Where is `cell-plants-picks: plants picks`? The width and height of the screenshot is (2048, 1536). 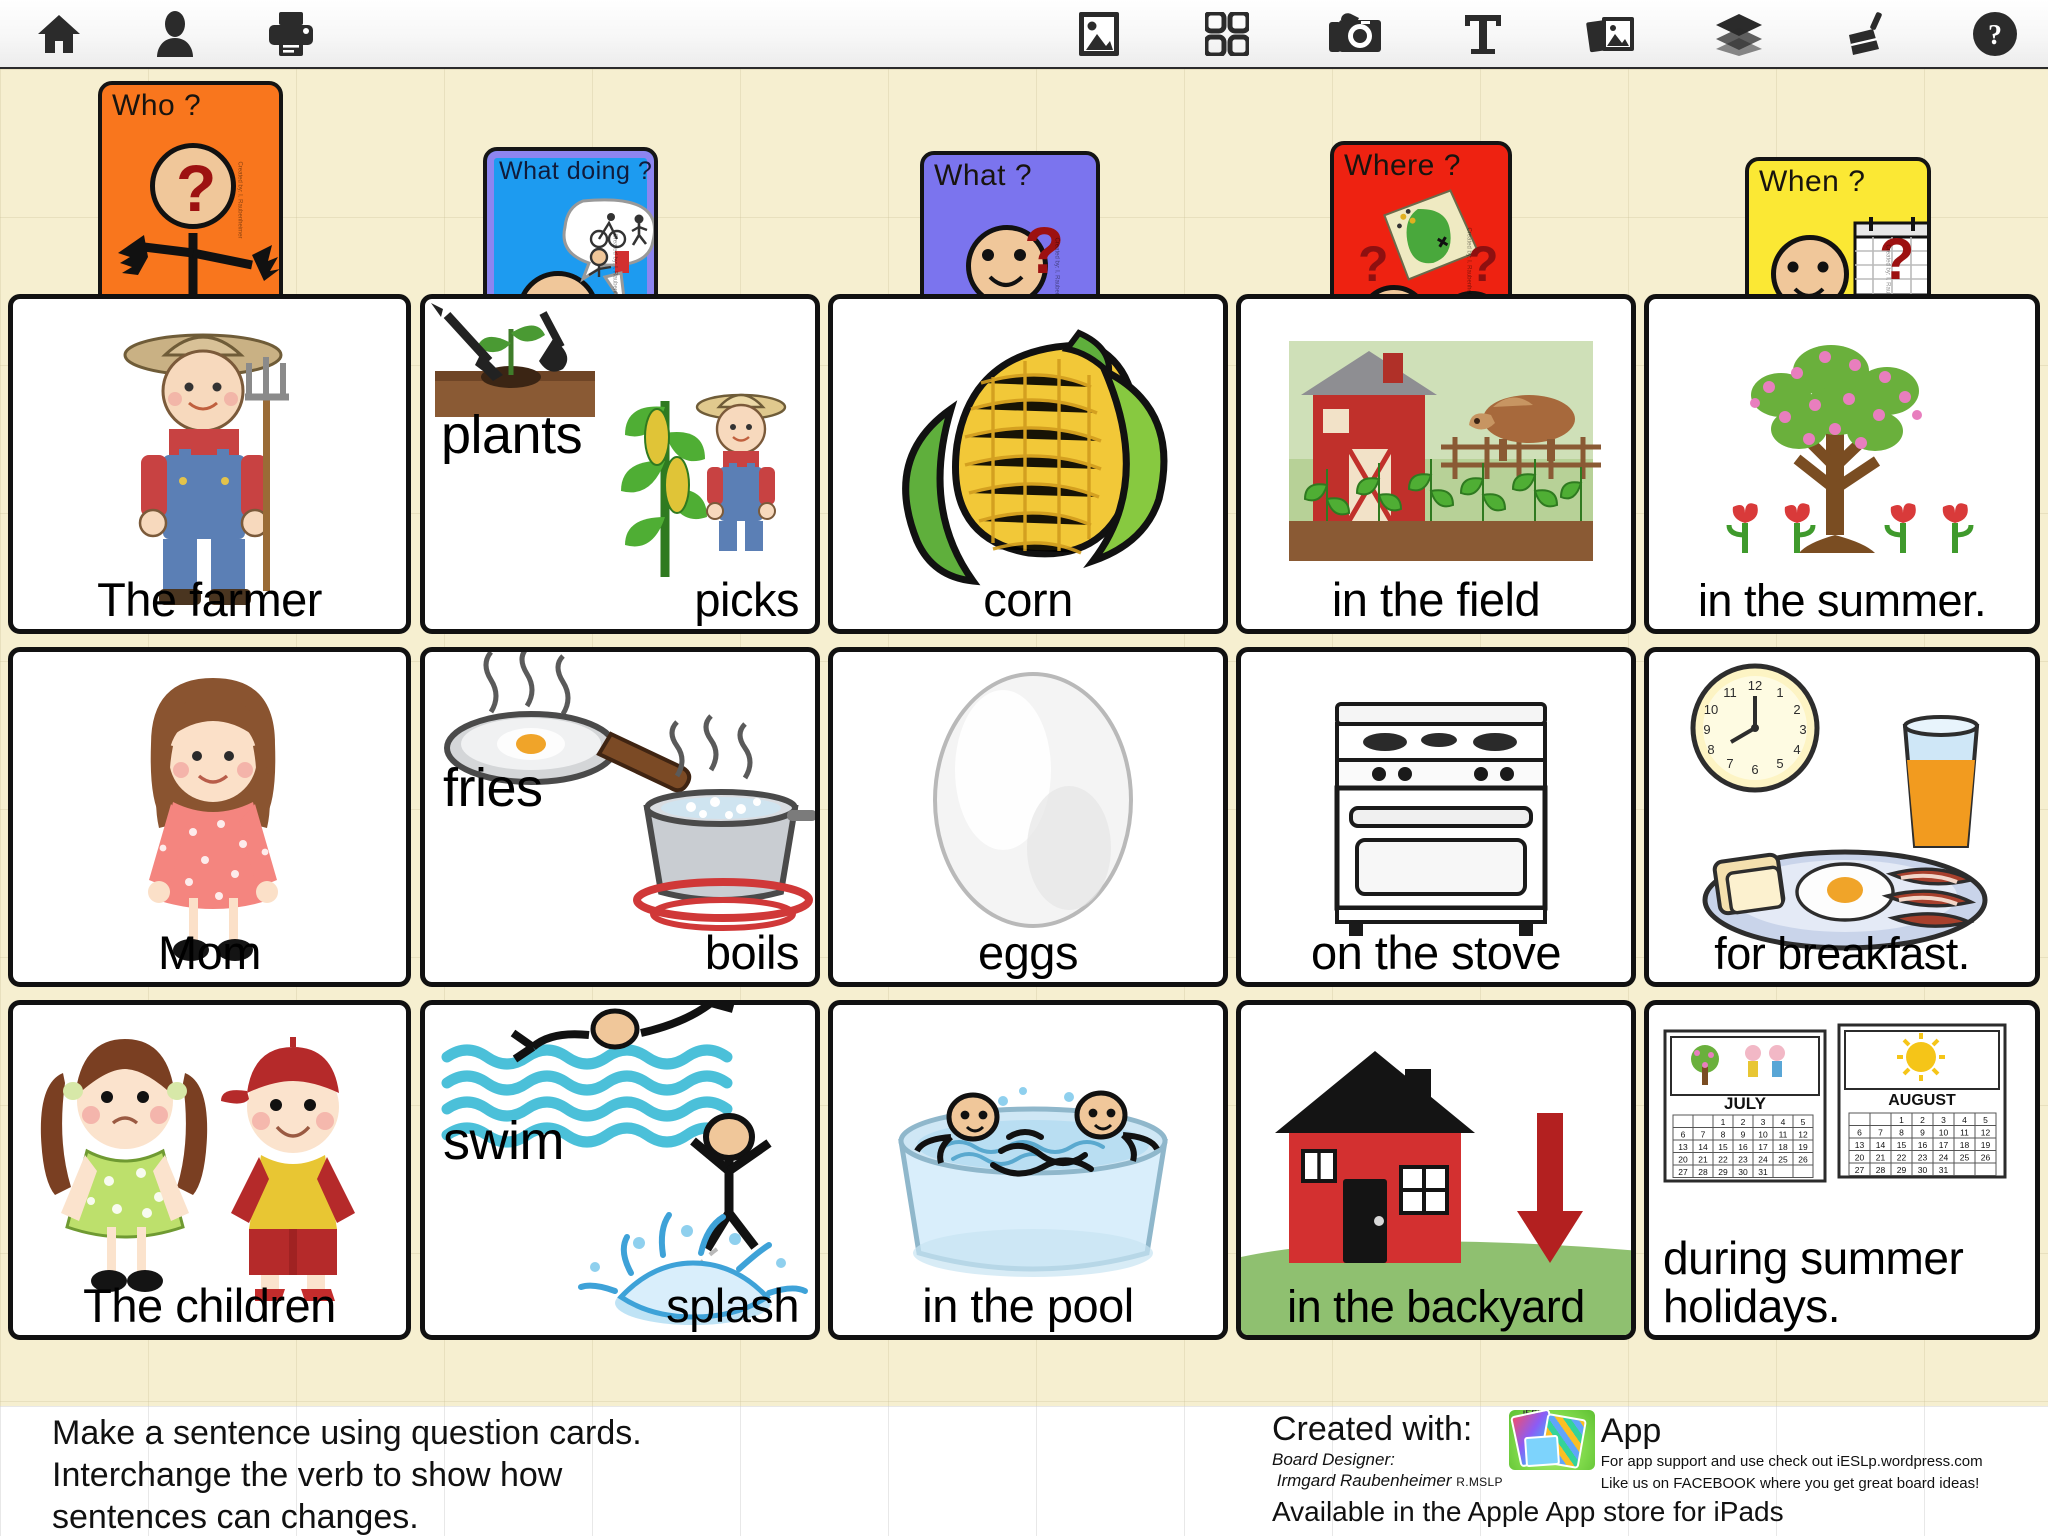 cell-plants-picks: plants picks is located at coordinates (620, 464).